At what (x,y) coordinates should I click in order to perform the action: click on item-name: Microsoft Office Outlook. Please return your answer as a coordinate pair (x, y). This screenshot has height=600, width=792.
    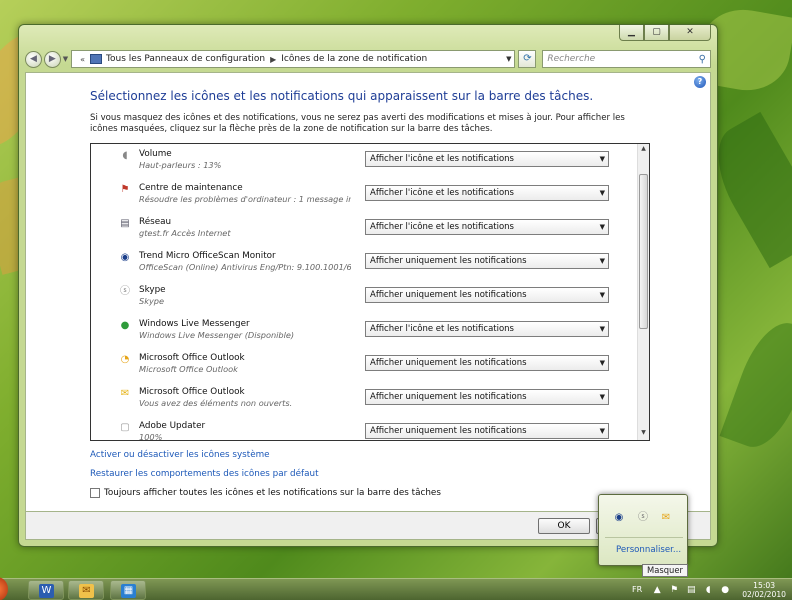
    Looking at the image, I should click on (192, 358).